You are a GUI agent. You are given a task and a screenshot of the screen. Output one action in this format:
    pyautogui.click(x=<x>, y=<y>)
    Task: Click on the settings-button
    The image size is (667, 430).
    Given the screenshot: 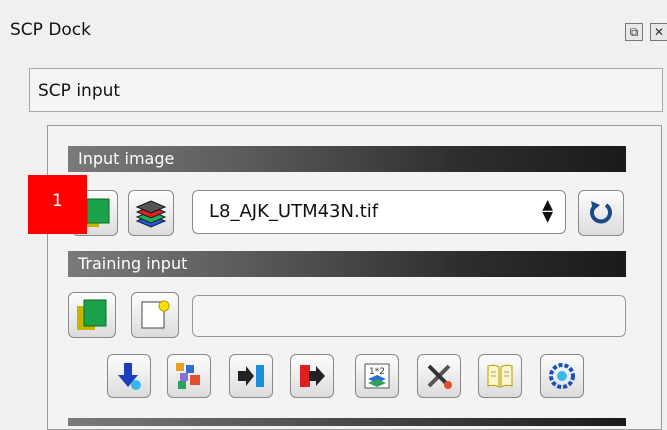 What is the action you would take?
    pyautogui.click(x=562, y=376)
    